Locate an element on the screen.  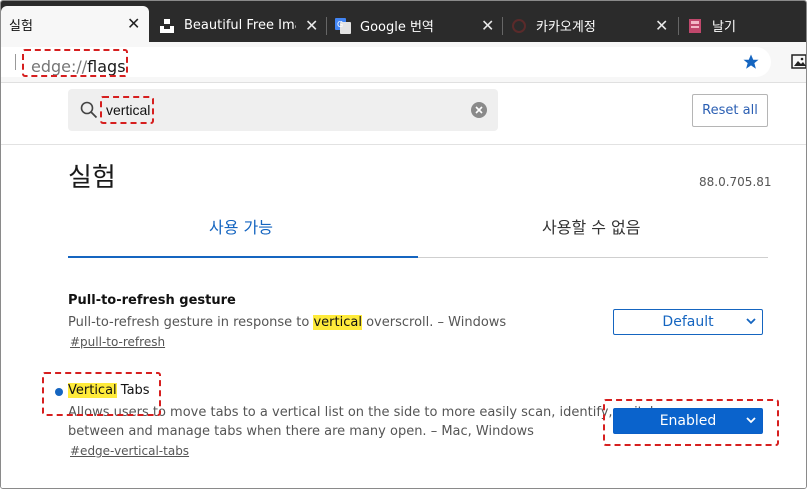
google-translate-icon: G is located at coordinates (343, 25).